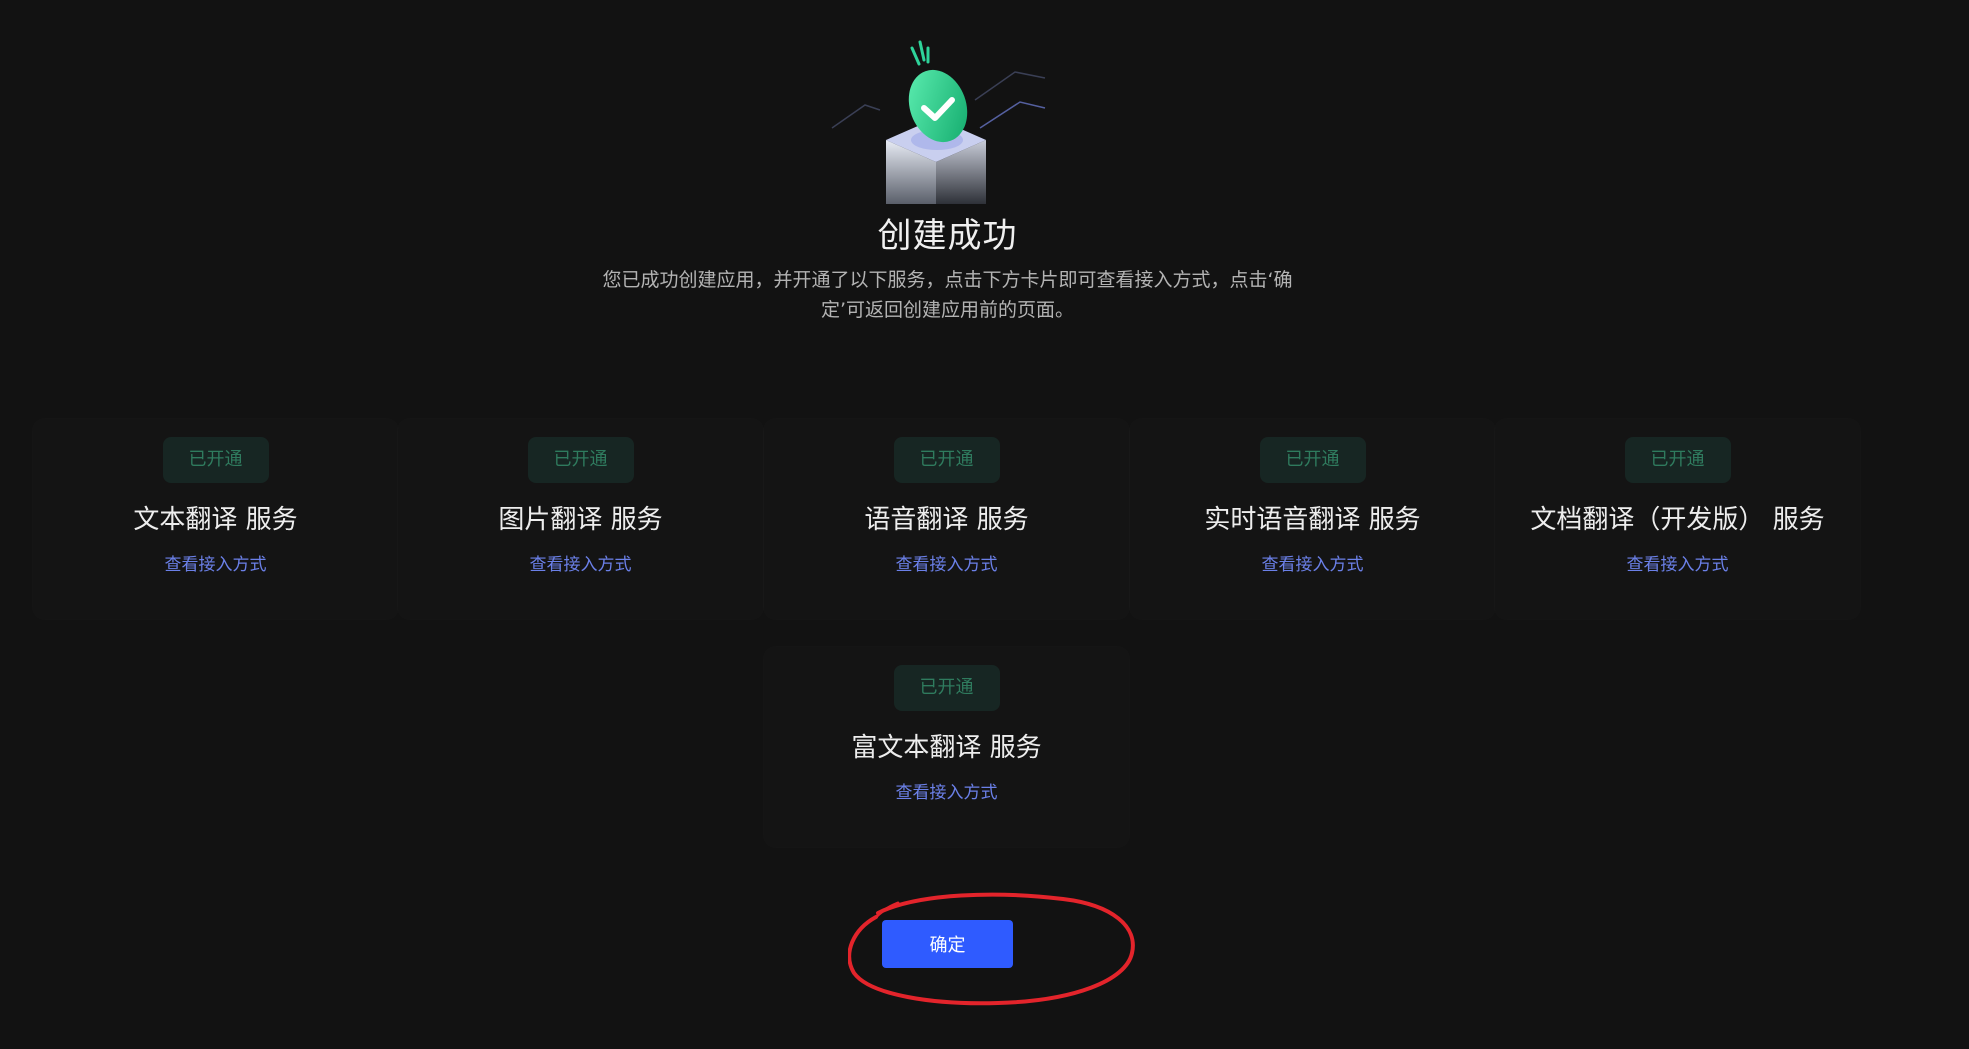 This screenshot has width=1969, height=1049. I want to click on service-title: 富文本翻译 服务, so click(946, 748).